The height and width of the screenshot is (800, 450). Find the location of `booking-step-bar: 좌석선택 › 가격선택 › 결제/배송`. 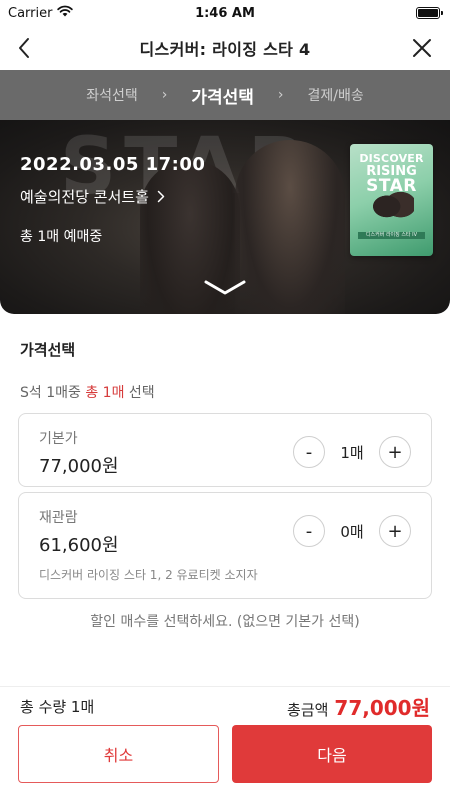

booking-step-bar: 좌석선택 › 가격선택 › 결제/배송 is located at coordinates (225, 95).